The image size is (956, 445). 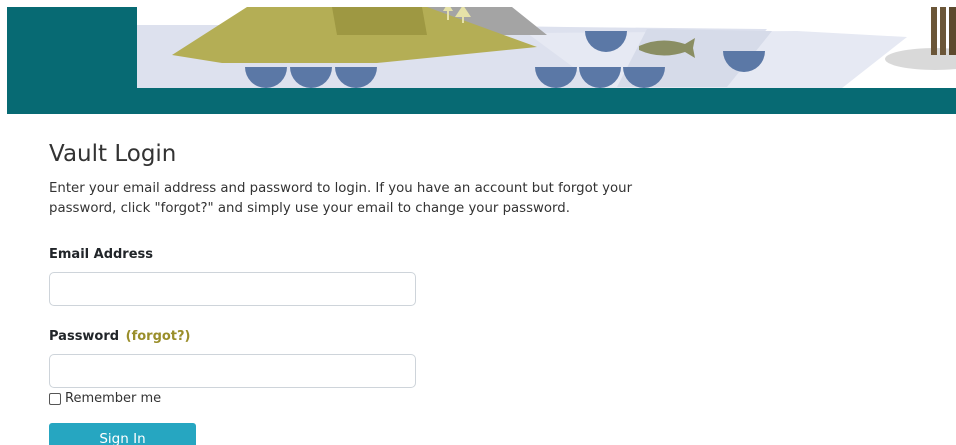 What do you see at coordinates (113, 154) in the screenshot?
I see `page-title: Vault Login` at bounding box center [113, 154].